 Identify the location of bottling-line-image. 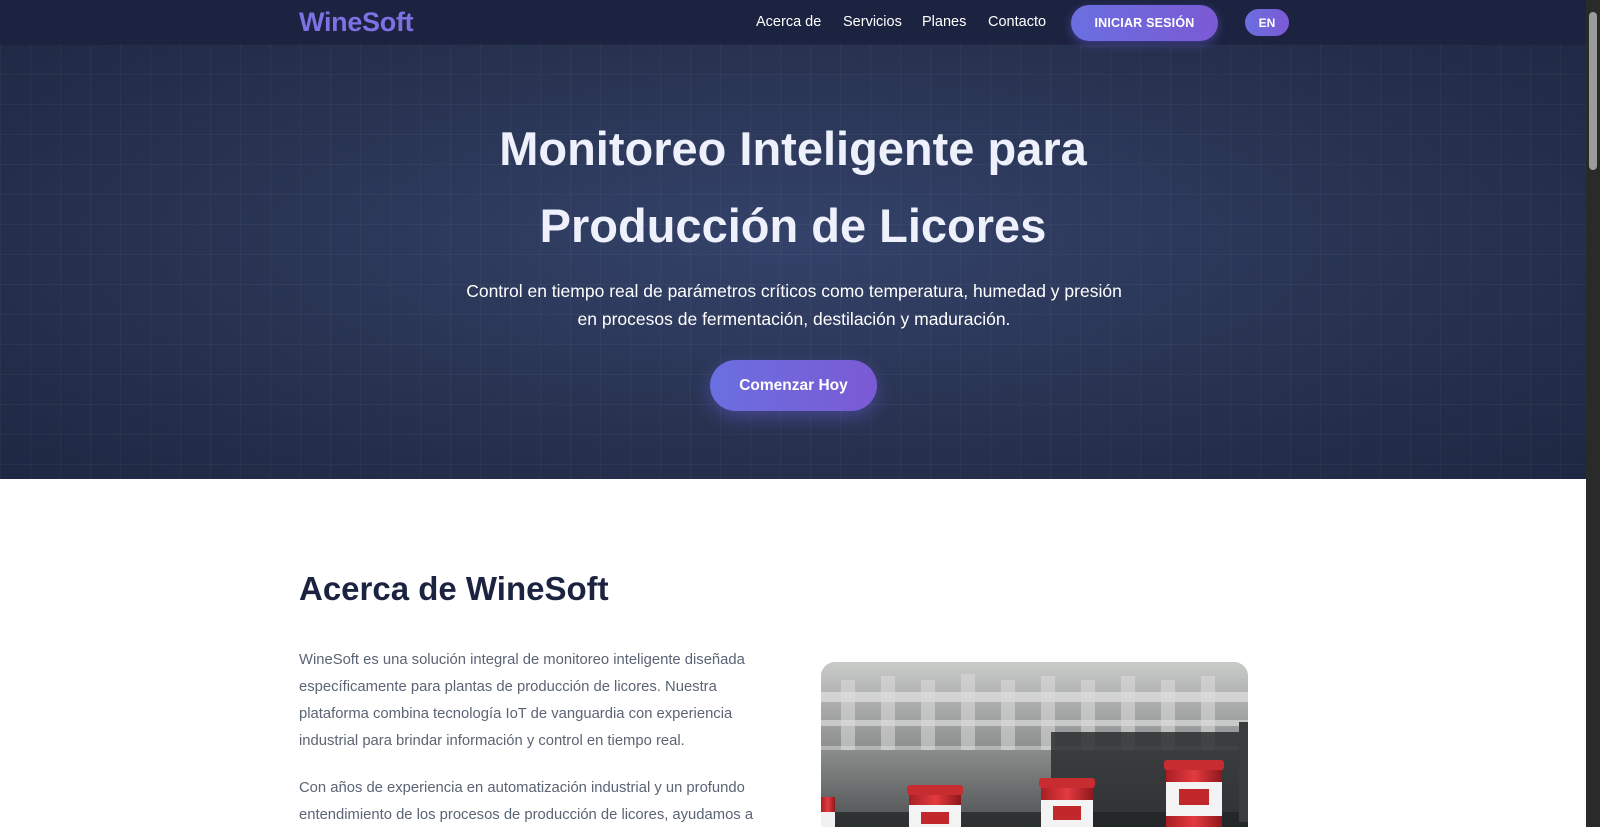
(1034, 744).